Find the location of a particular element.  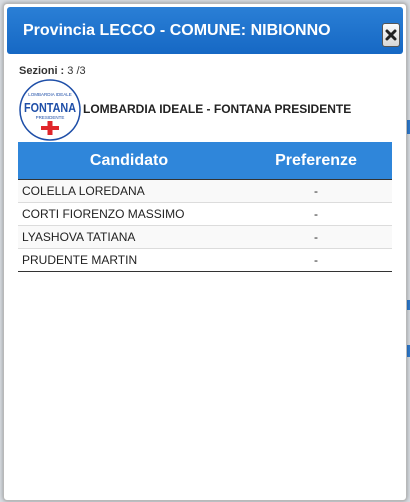

table-row: LYASHOVA TATIANA - is located at coordinates (205, 237).